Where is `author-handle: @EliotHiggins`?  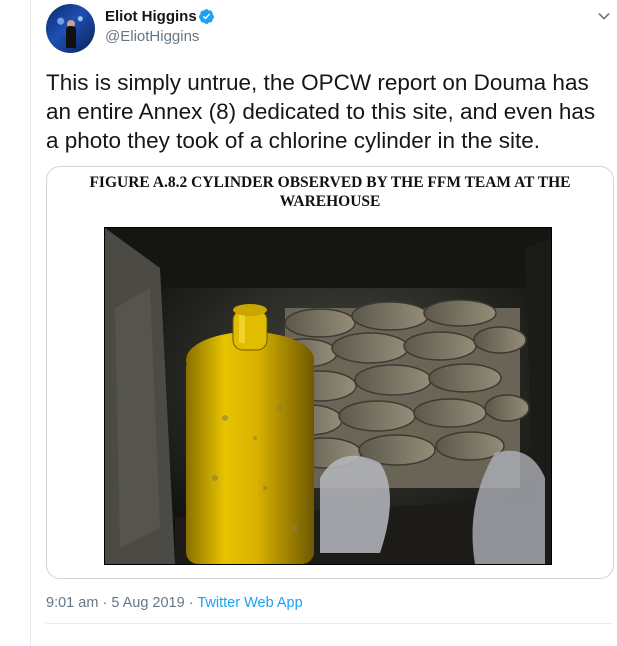
author-handle: @EliotHiggins is located at coordinates (152, 36).